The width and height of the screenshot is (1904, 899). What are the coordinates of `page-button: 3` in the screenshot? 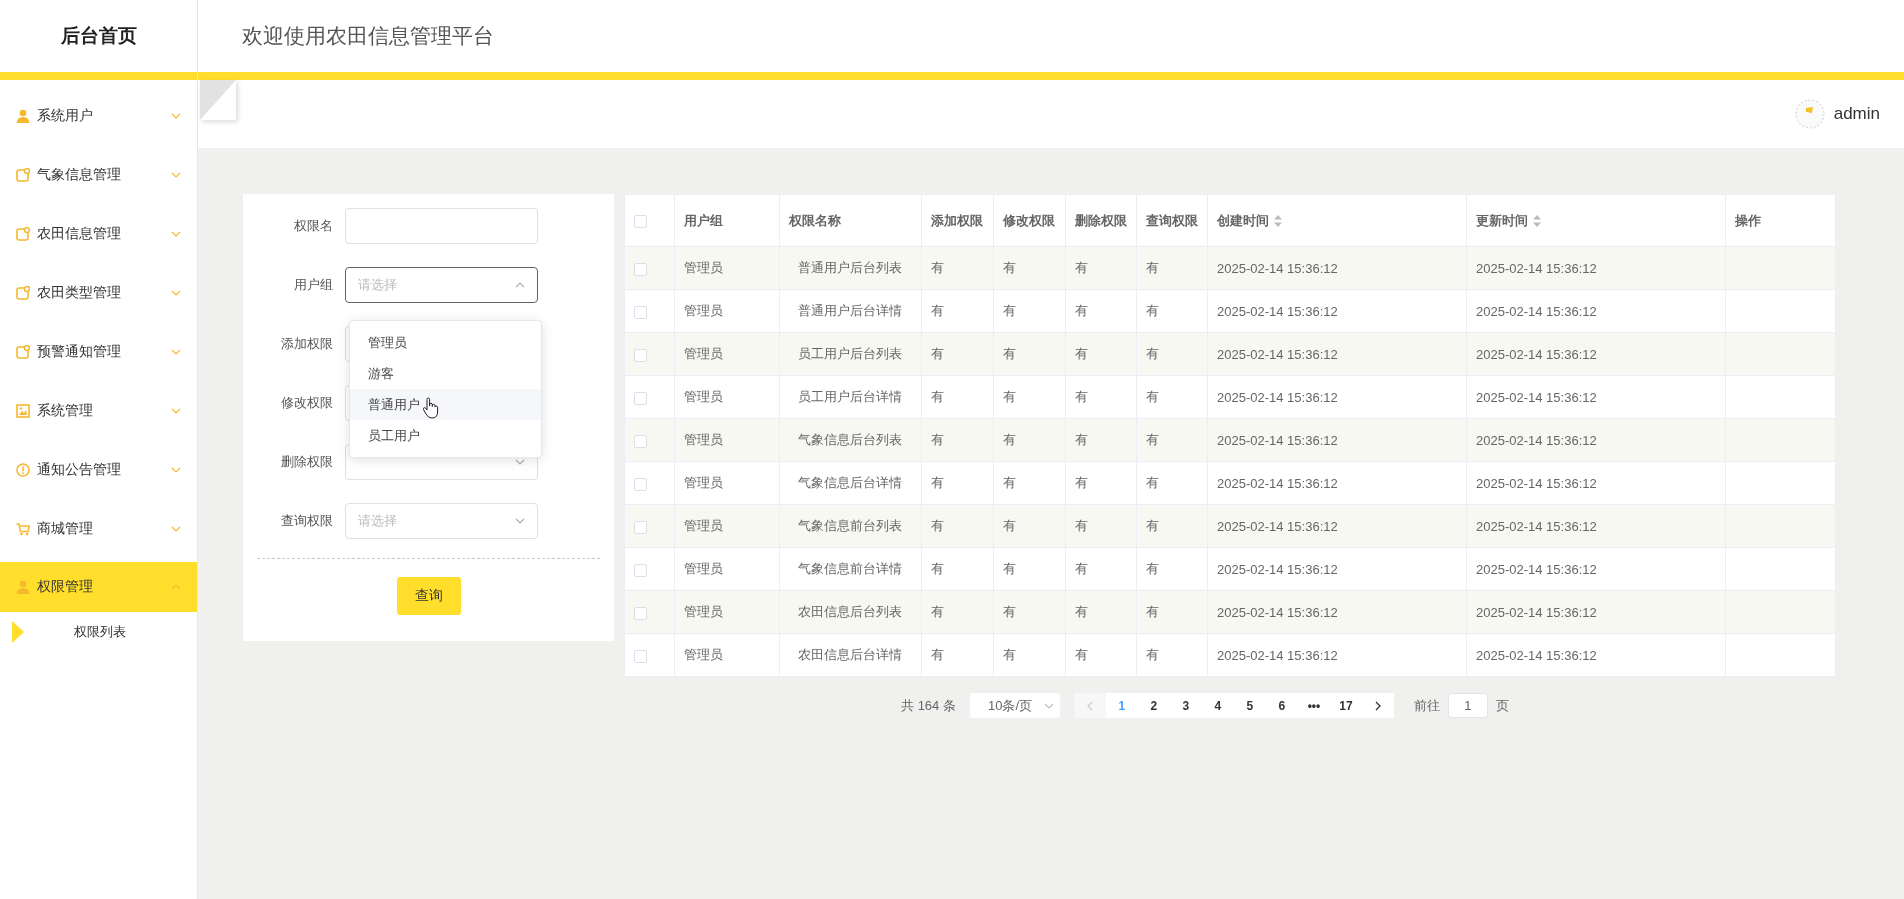 It's located at (1185, 705).